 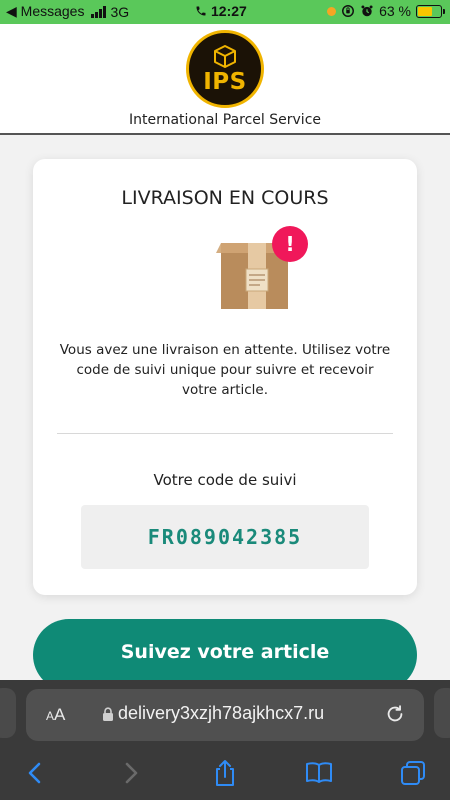 What do you see at coordinates (290, 244) in the screenshot?
I see `alert-badge-icon: !` at bounding box center [290, 244].